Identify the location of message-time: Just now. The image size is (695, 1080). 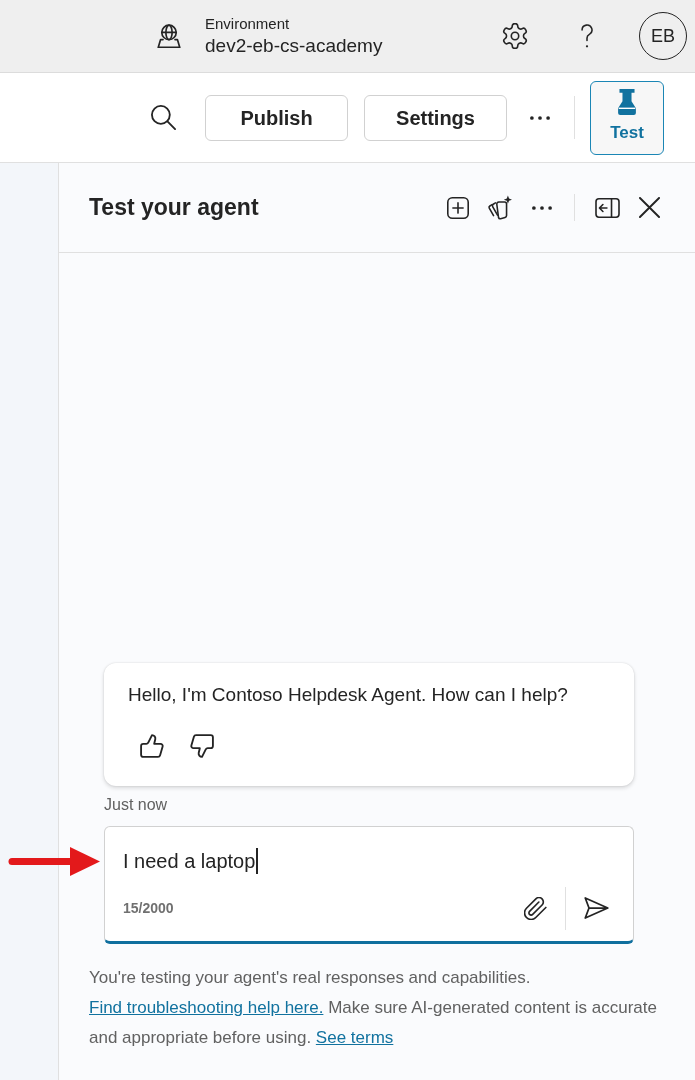
(136, 805).